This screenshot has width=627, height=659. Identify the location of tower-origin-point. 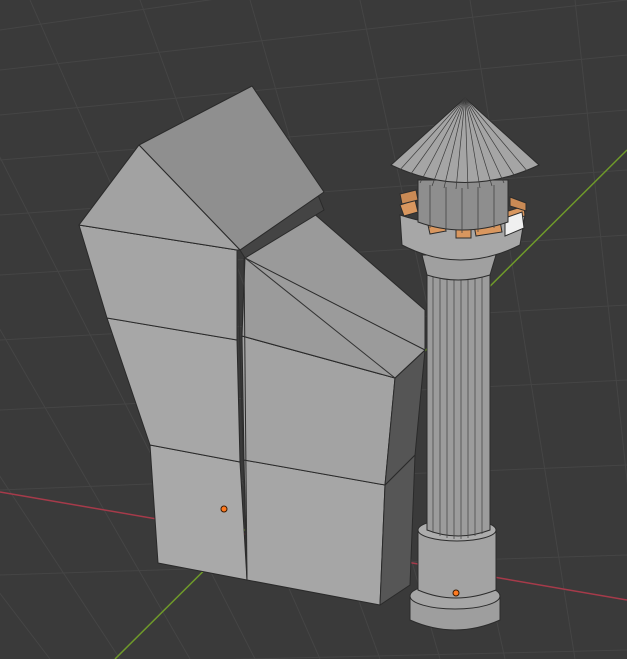
(456, 593).